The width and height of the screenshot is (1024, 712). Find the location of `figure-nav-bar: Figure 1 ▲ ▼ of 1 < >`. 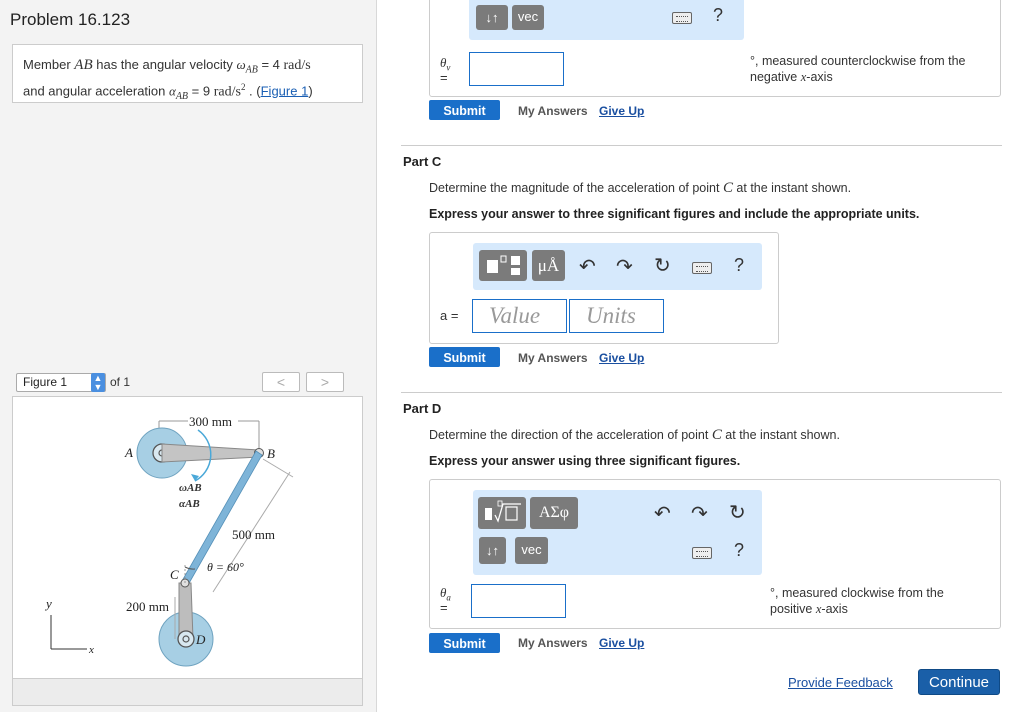

figure-nav-bar: Figure 1 ▲ ▼ of 1 < > is located at coordinates (187, 383).